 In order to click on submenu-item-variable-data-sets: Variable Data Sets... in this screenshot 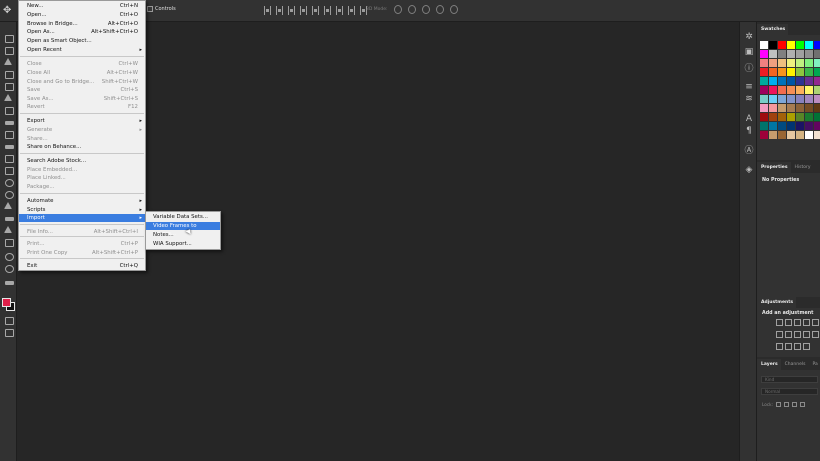, I will do `click(183, 217)`.